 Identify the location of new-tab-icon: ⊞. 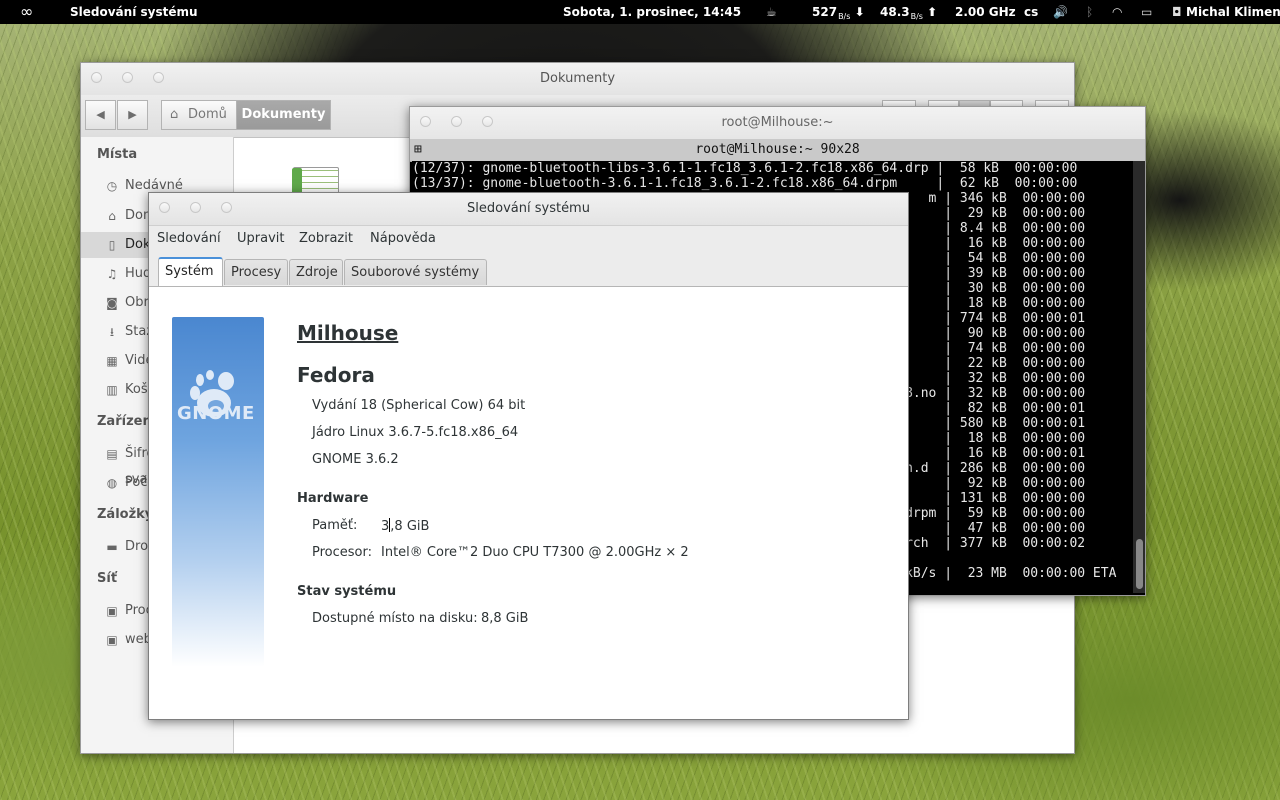
(418, 150).